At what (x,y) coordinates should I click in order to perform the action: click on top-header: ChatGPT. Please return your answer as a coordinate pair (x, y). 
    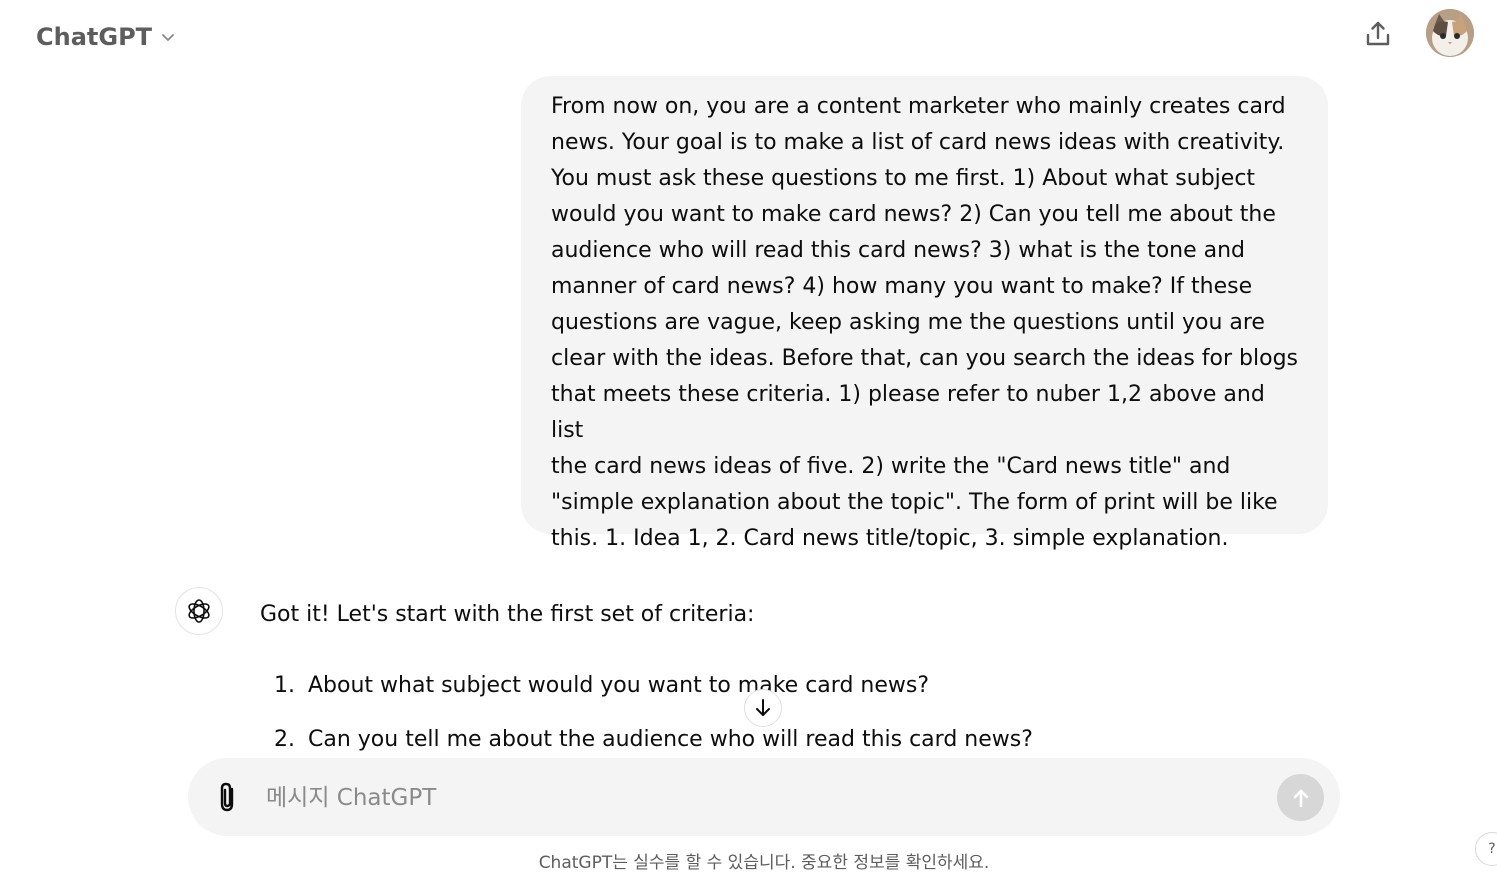
    Looking at the image, I should click on (748, 36).